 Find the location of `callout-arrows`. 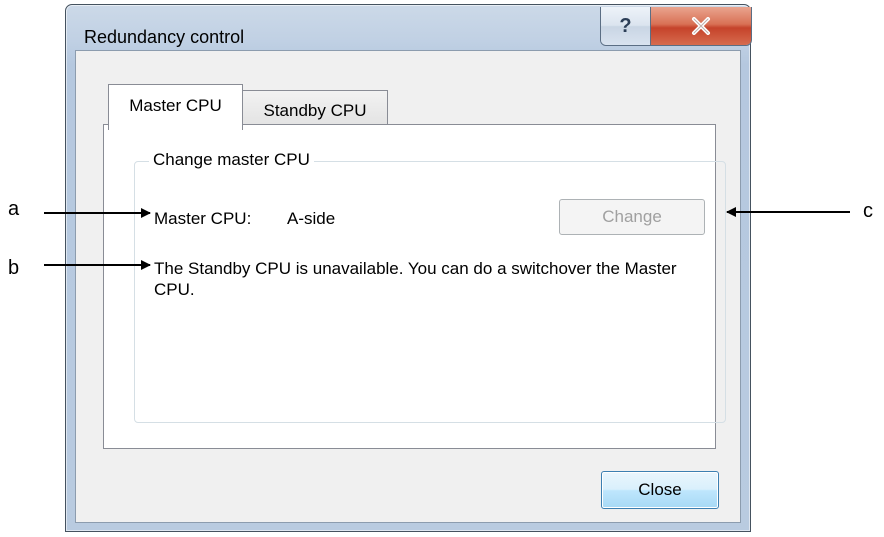

callout-arrows is located at coordinates (447, 238).